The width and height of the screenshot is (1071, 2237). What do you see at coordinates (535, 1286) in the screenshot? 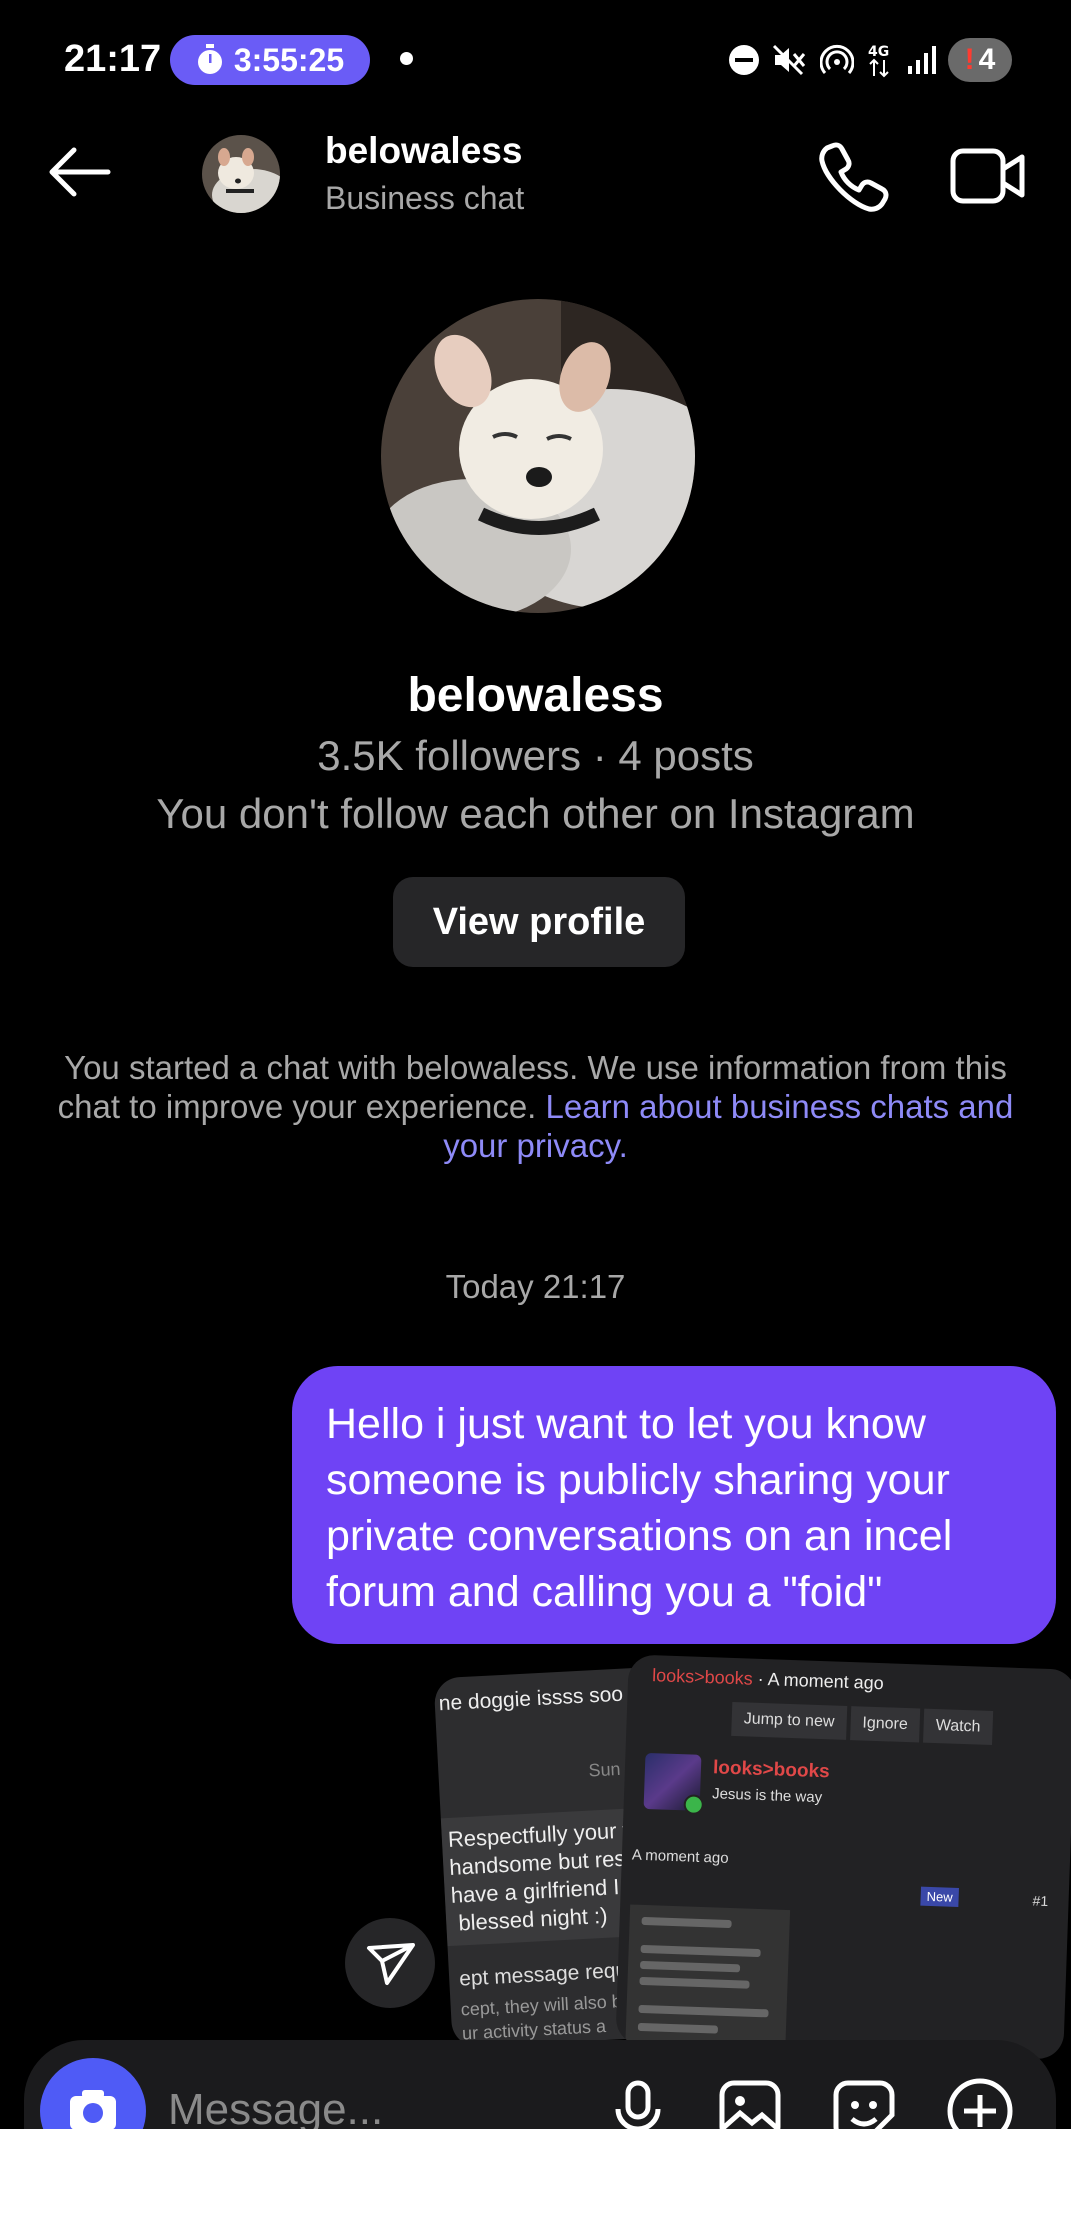
I see `date-separator: Today 21:17` at bounding box center [535, 1286].